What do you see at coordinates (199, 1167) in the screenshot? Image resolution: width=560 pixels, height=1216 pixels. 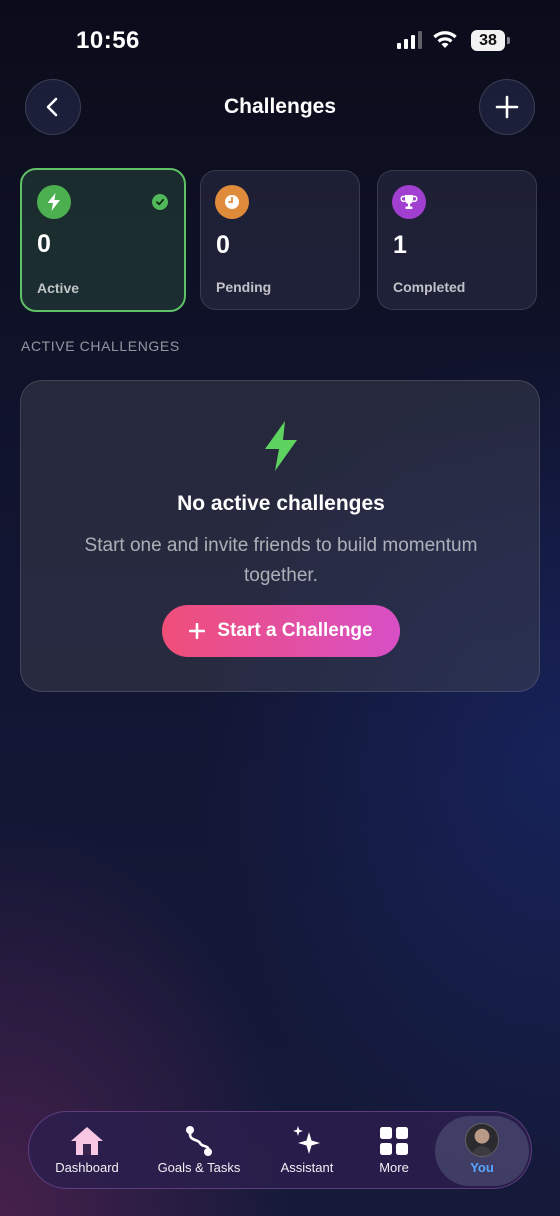 I see `tab-label: Goals & Tasks` at bounding box center [199, 1167].